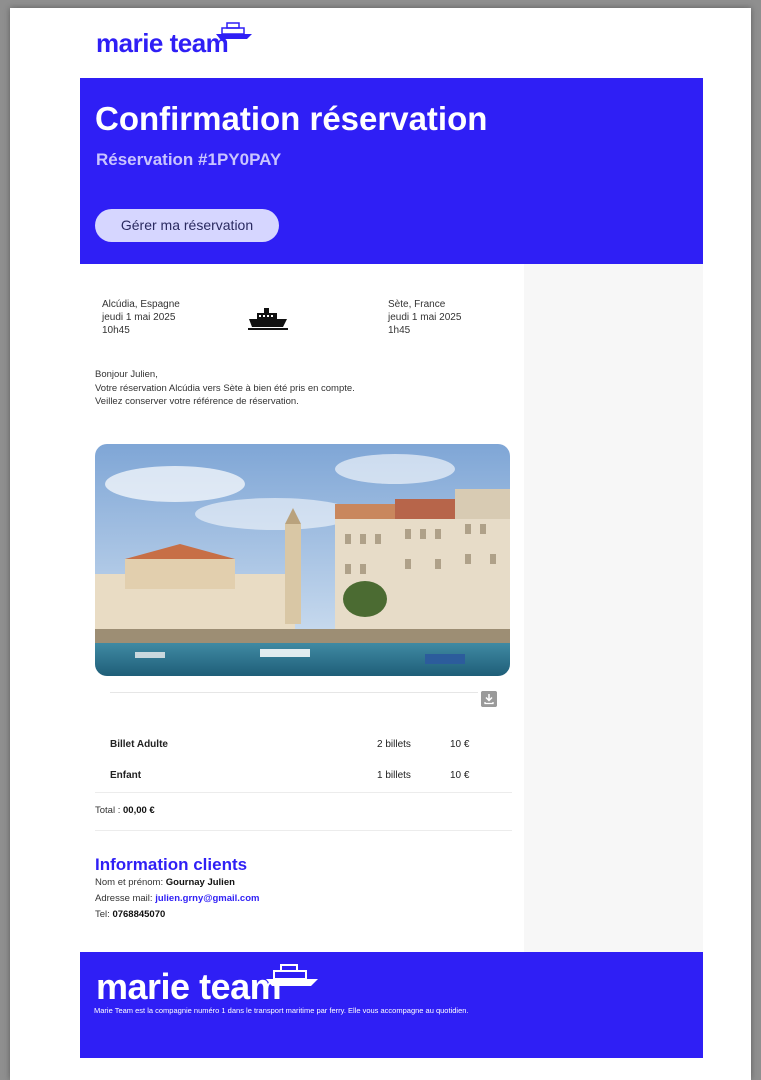 The height and width of the screenshot is (1080, 761). What do you see at coordinates (171, 864) in the screenshot?
I see `client-info-title: Information clients` at bounding box center [171, 864].